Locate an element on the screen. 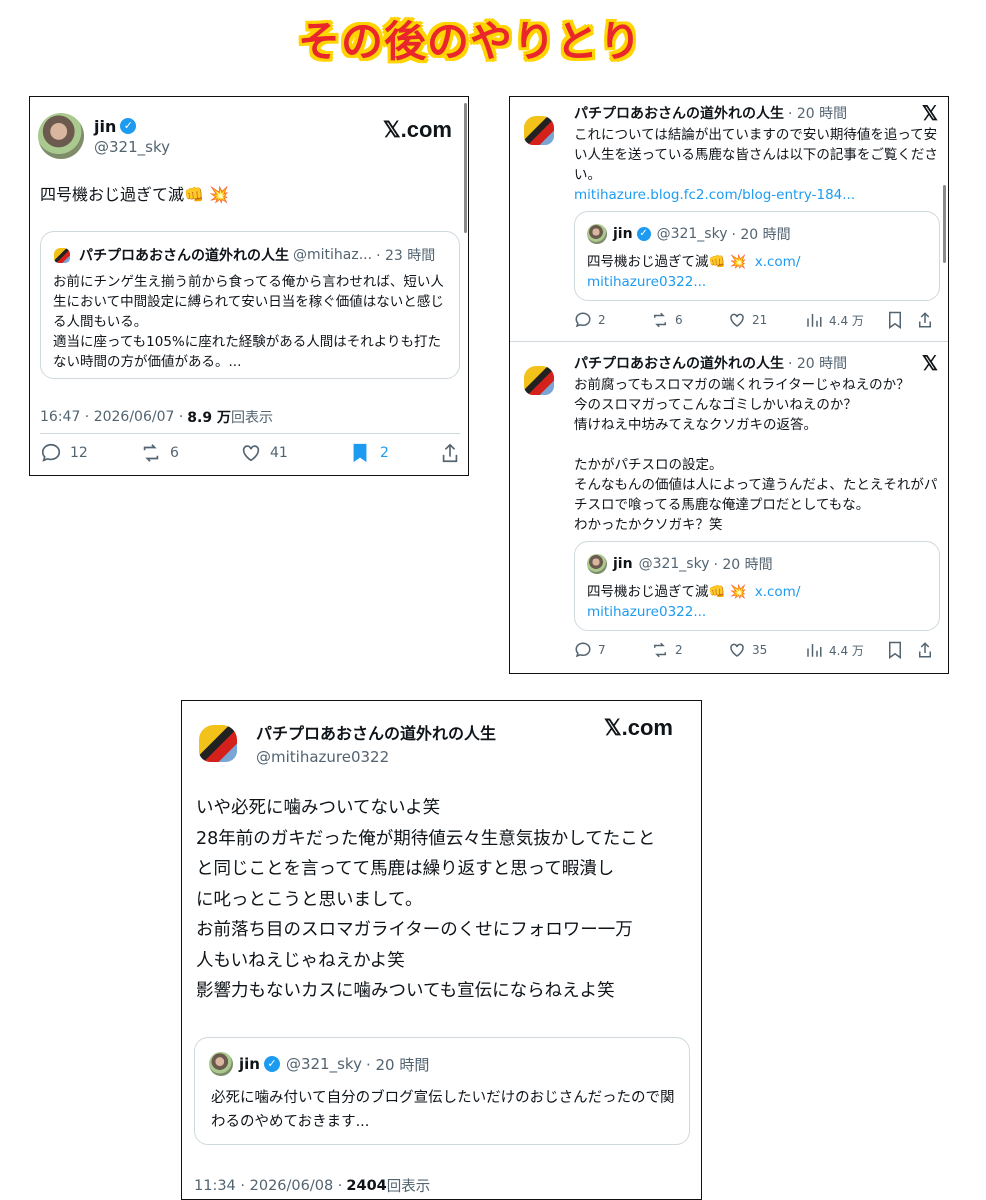 The height and width of the screenshot is (1200, 986). reply-text-line is located at coordinates (758, 445).